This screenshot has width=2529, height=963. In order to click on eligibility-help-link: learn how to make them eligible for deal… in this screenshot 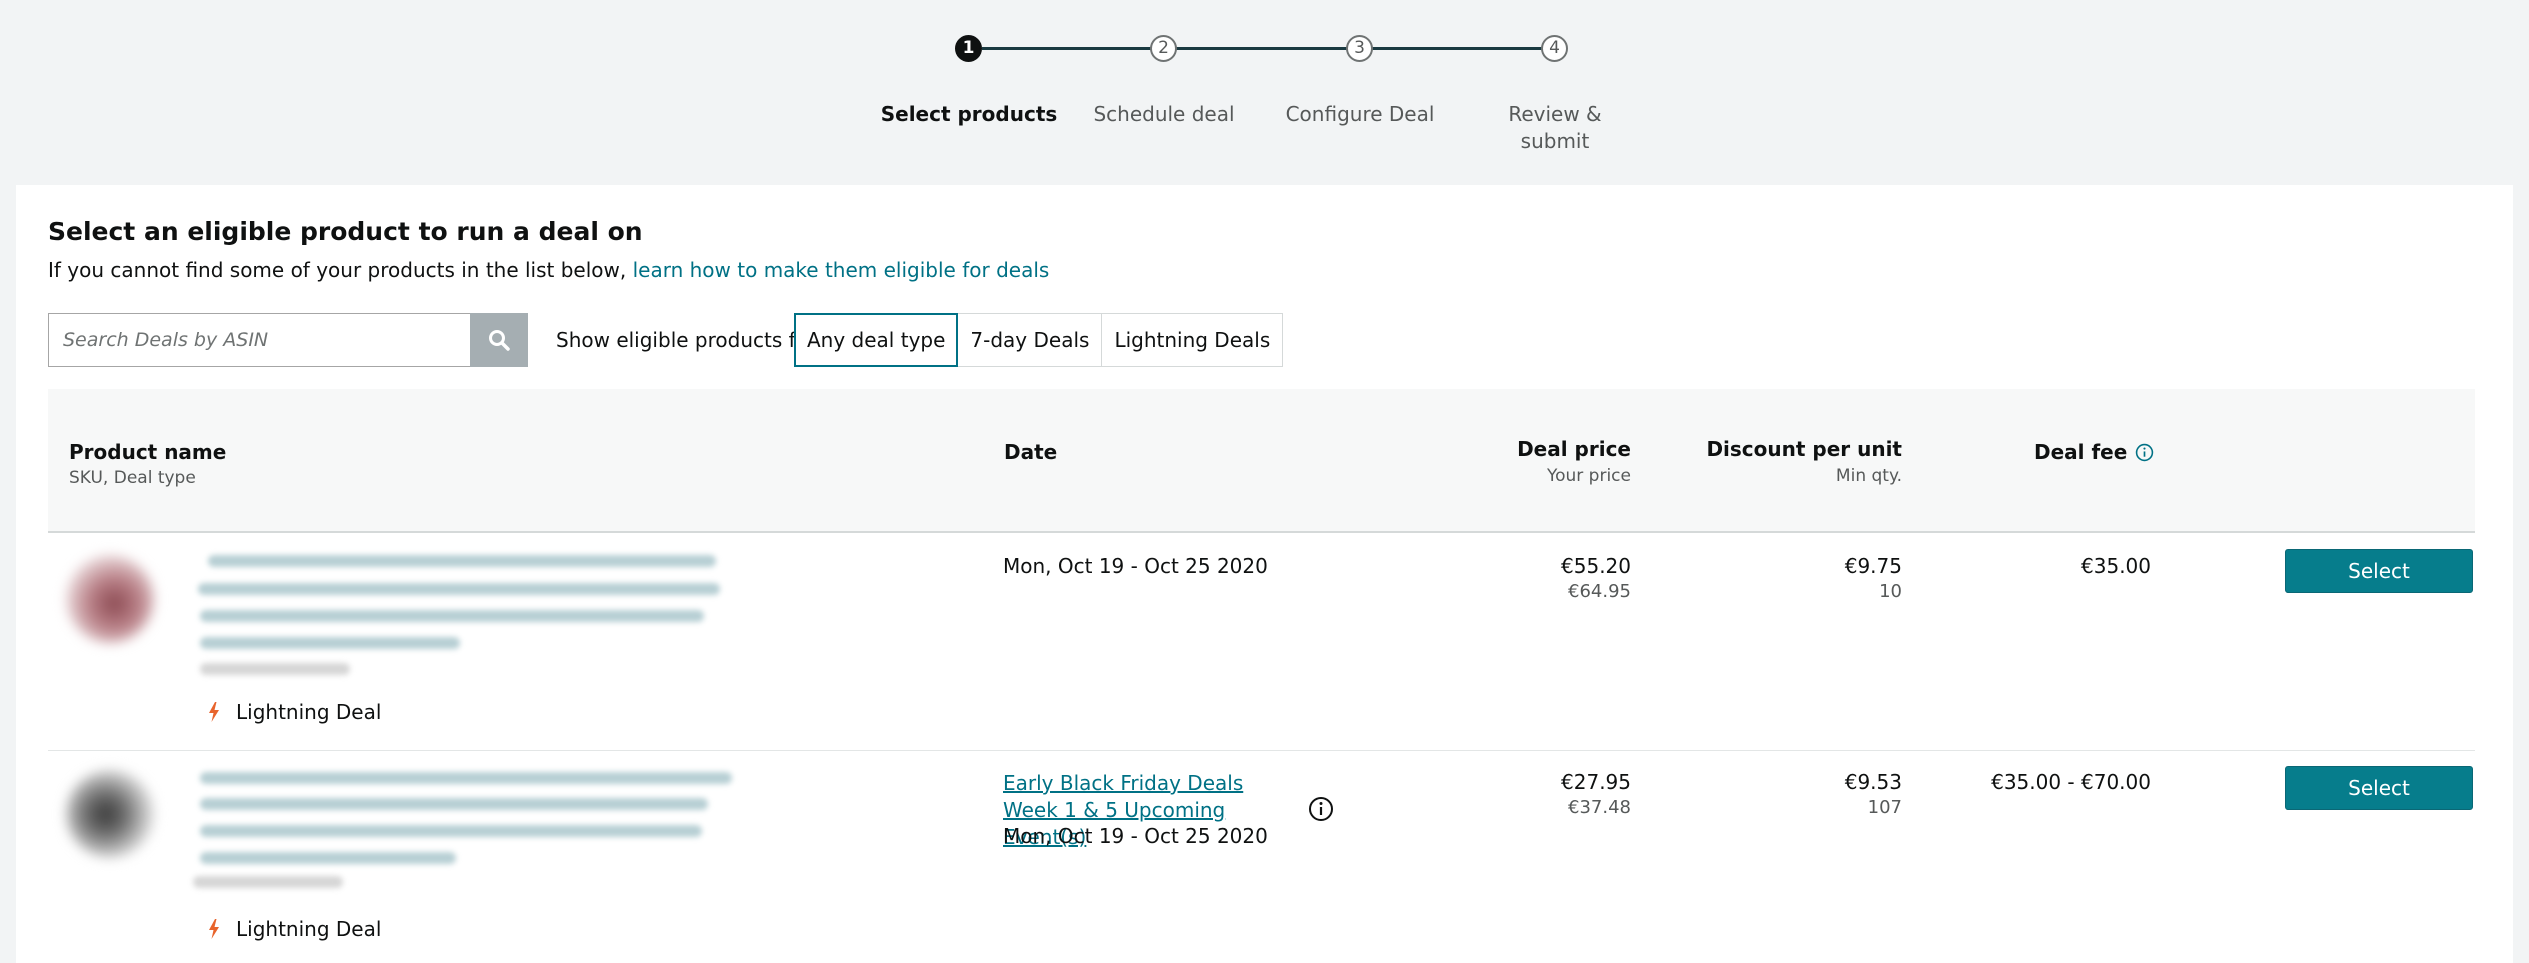, I will do `click(841, 270)`.